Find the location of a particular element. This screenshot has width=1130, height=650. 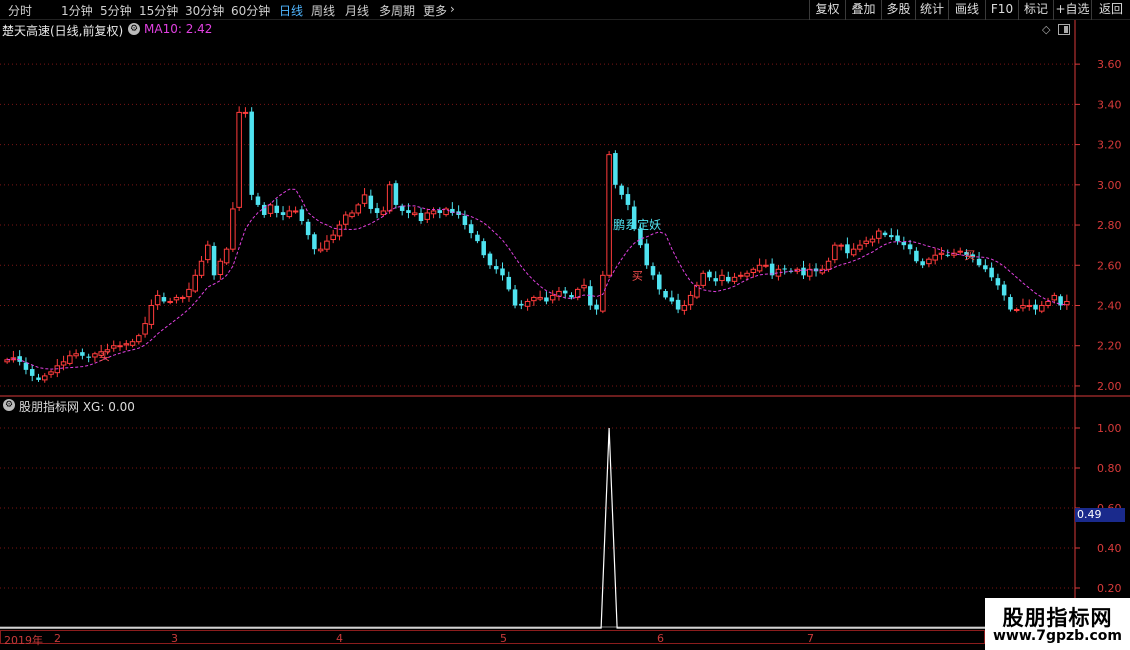

price-tick-label: 2.20 is located at coordinates (1109, 346).